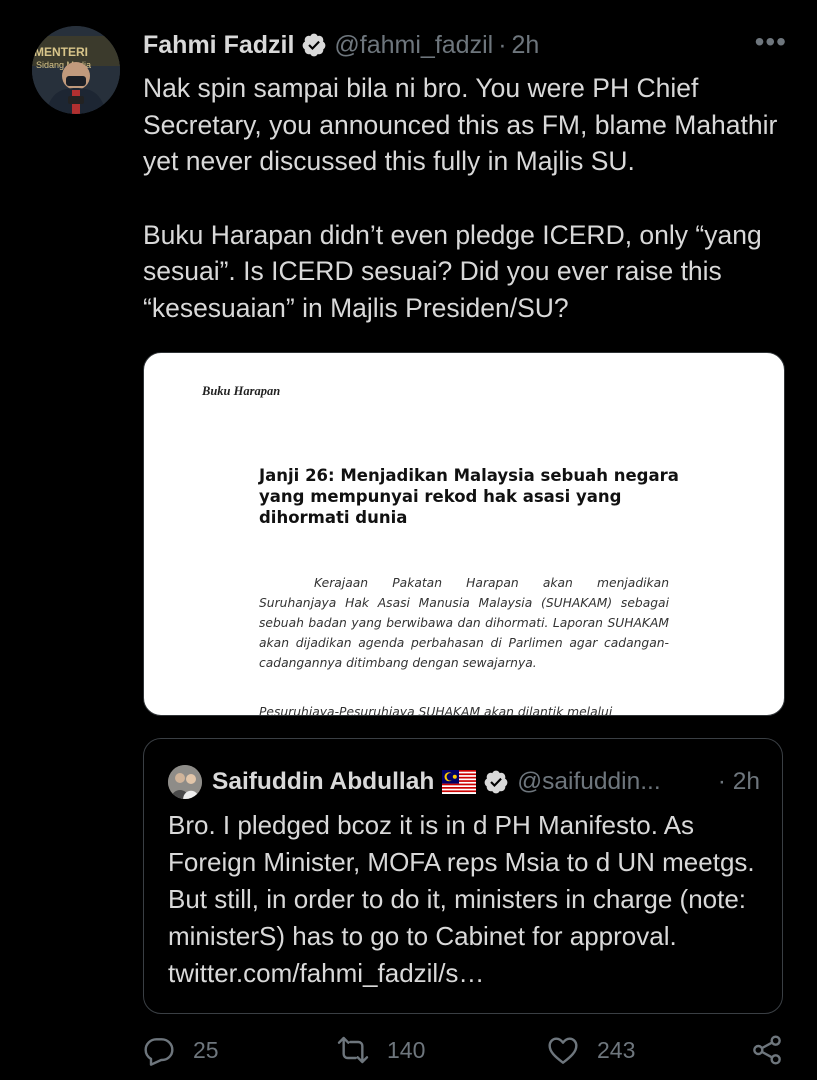 The height and width of the screenshot is (1080, 817). I want to click on quoted-author-avatar, so click(185, 782).